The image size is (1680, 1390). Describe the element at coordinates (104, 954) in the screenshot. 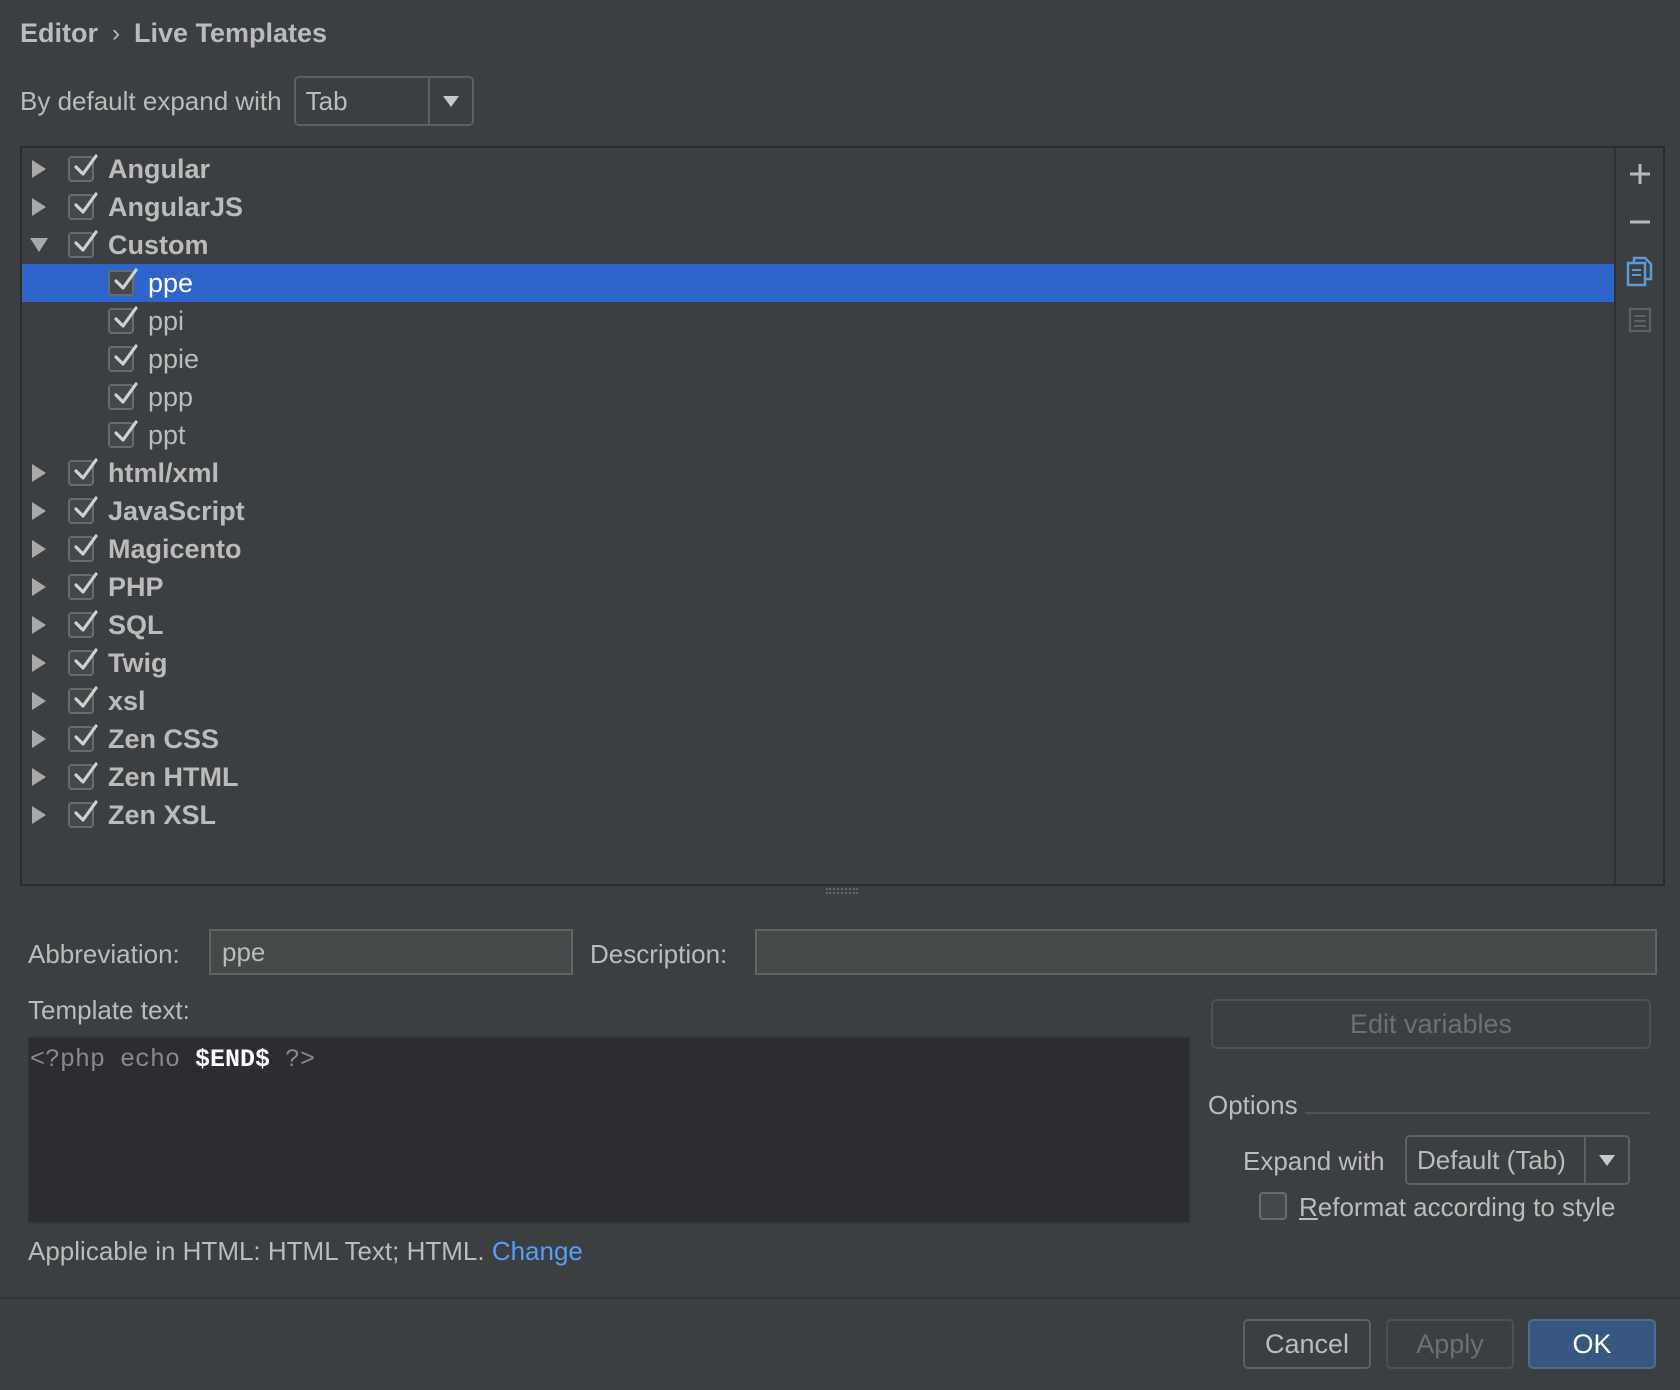

I see `abbreviation-label: Abbreviation:` at that location.